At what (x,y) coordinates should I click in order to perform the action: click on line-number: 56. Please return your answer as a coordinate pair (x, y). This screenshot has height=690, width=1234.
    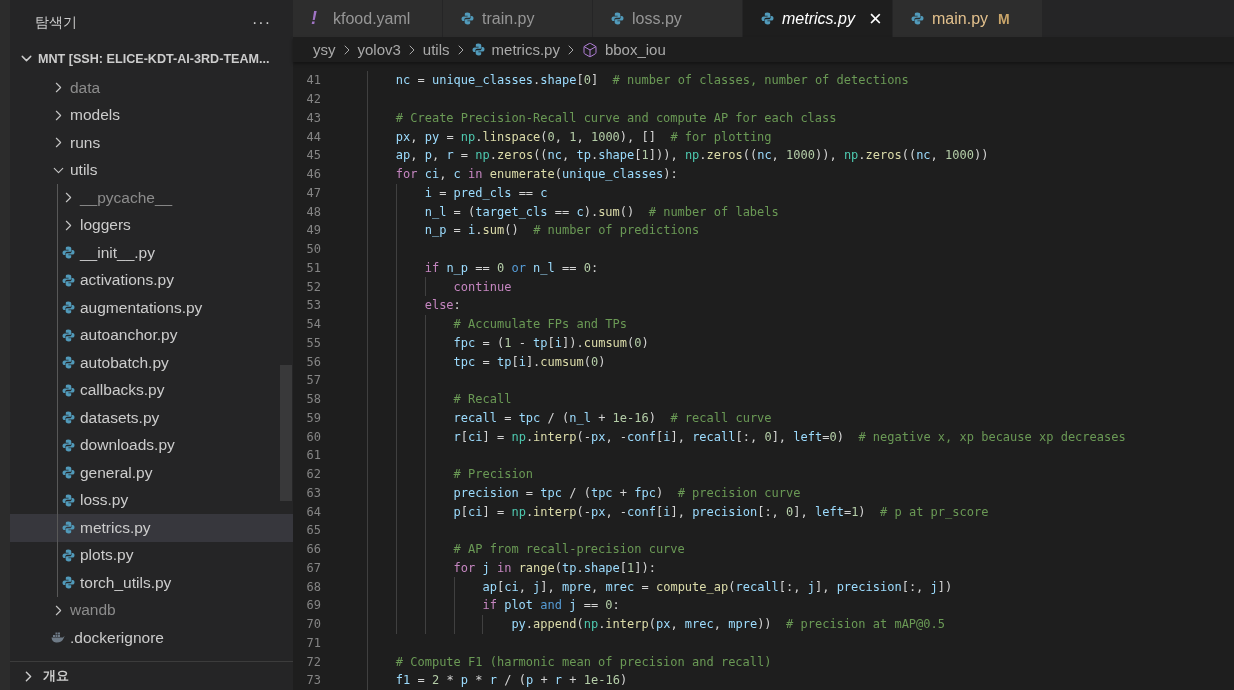
    Looking at the image, I should click on (313, 361).